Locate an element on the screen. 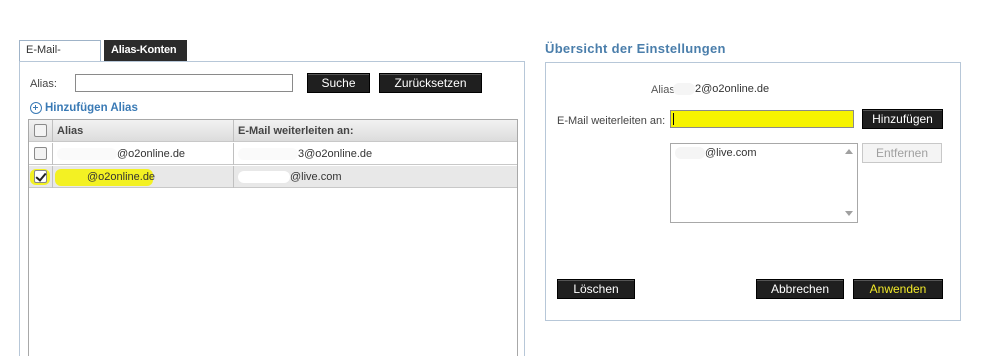 The height and width of the screenshot is (356, 991). scroll-down-icon is located at coordinates (849, 213).